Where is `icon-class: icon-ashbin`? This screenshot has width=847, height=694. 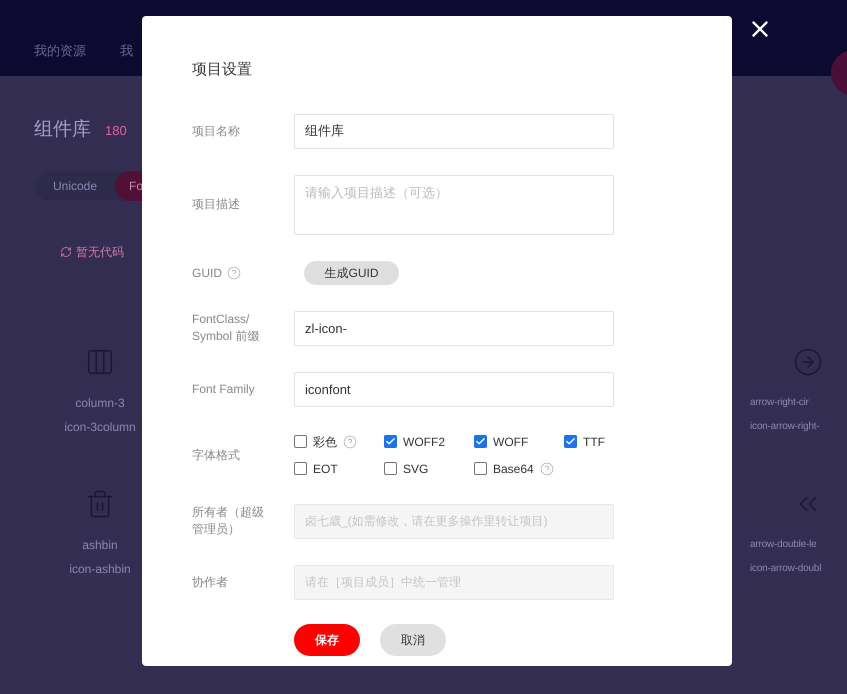 icon-class: icon-ashbin is located at coordinates (100, 569).